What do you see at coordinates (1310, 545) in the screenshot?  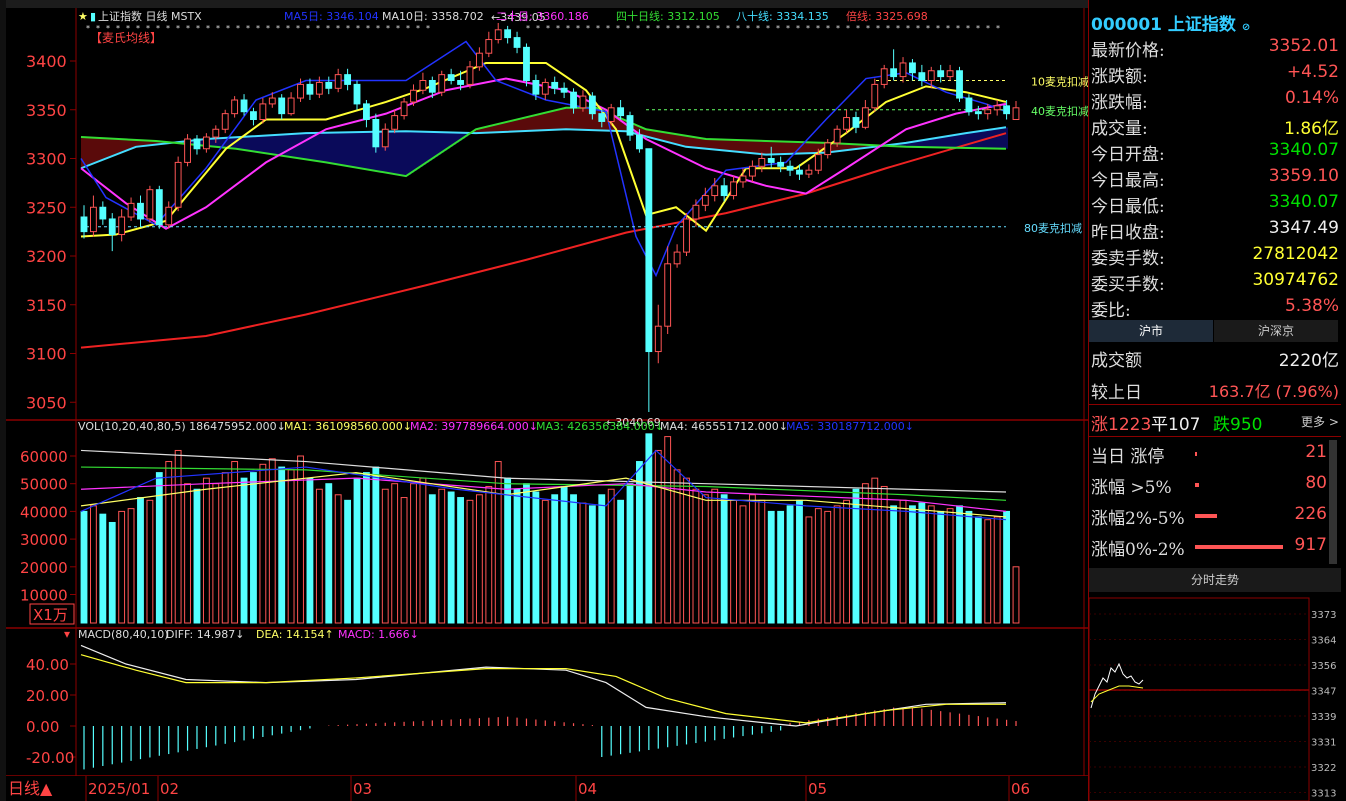 I see `breadth-value: 917` at bounding box center [1310, 545].